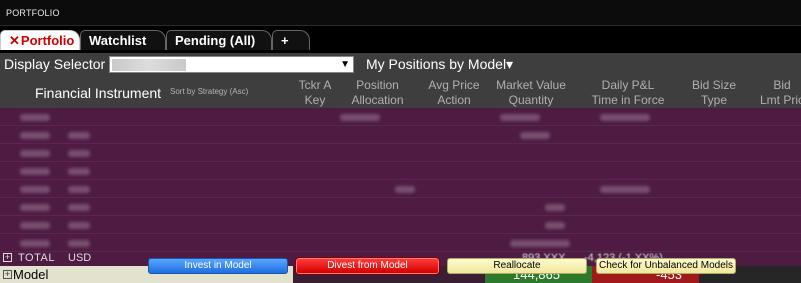 The height and width of the screenshot is (283, 801). What do you see at coordinates (80, 258) in the screenshot?
I see `total-currency: USD` at bounding box center [80, 258].